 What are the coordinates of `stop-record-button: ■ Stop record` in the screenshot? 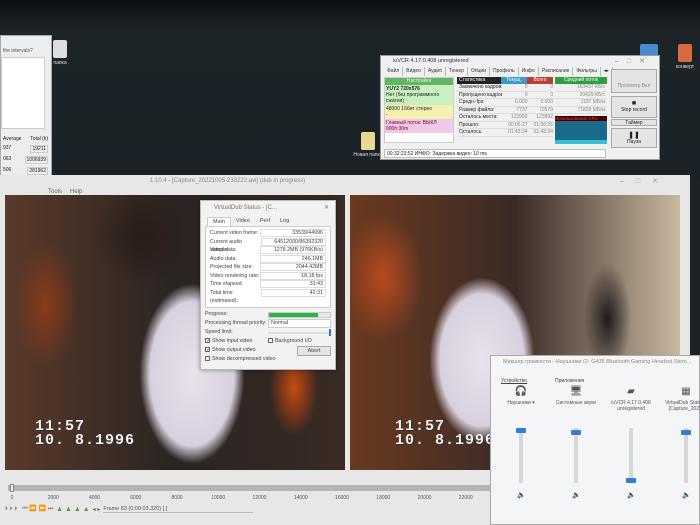 It's located at (634, 107).